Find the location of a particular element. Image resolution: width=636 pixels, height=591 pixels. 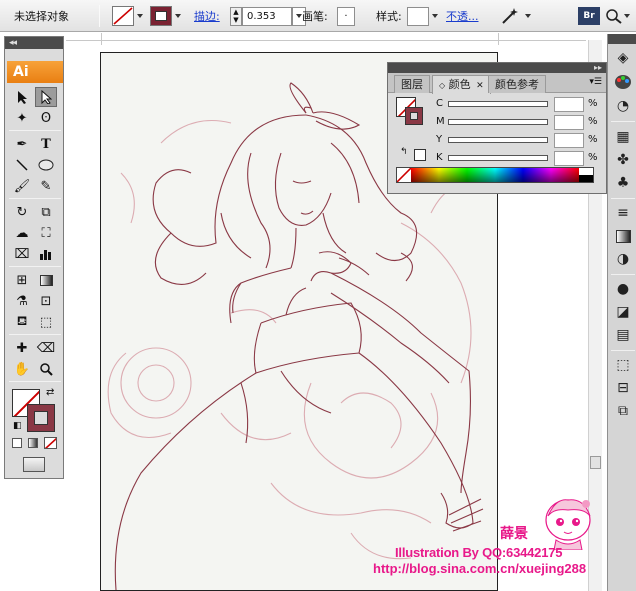

stroke-color-swatch is located at coordinates (41, 418).